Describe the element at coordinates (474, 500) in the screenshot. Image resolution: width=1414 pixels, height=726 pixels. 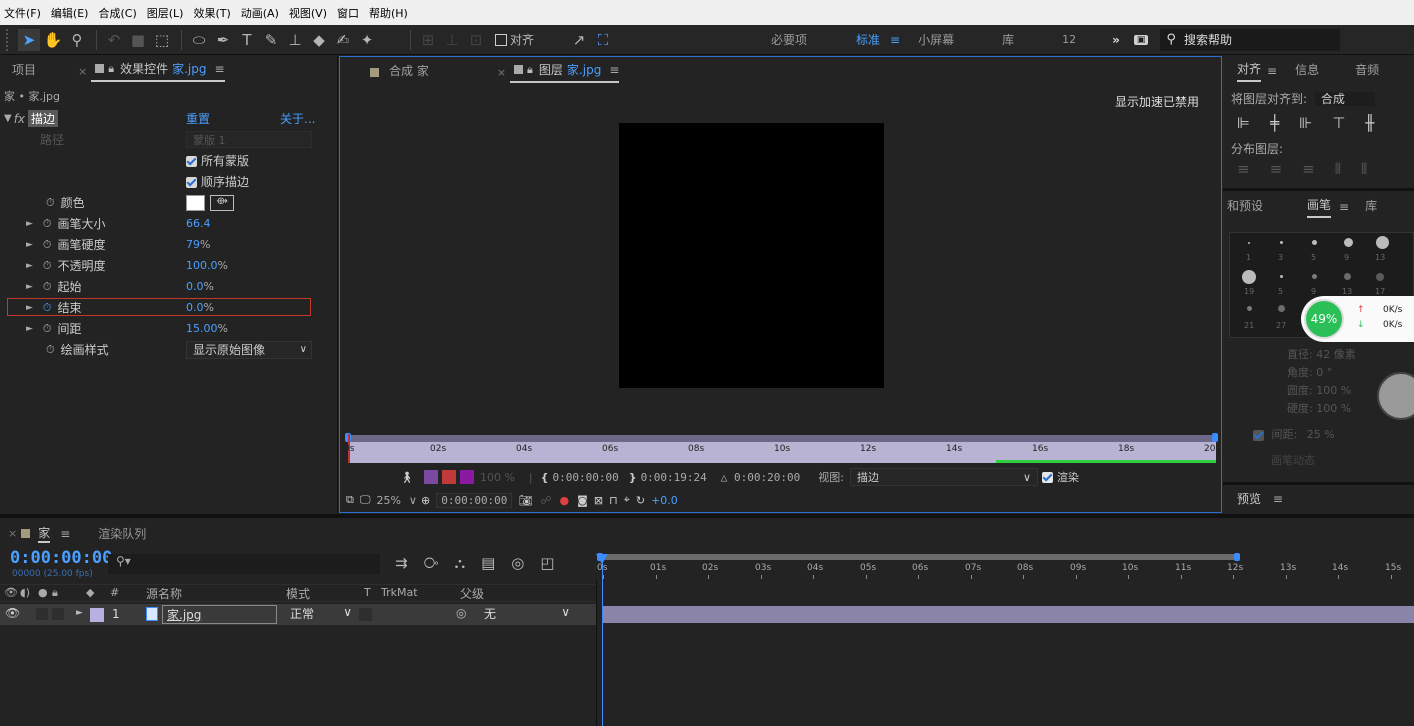
I see `current-time-field: 0:00:00:00` at that location.